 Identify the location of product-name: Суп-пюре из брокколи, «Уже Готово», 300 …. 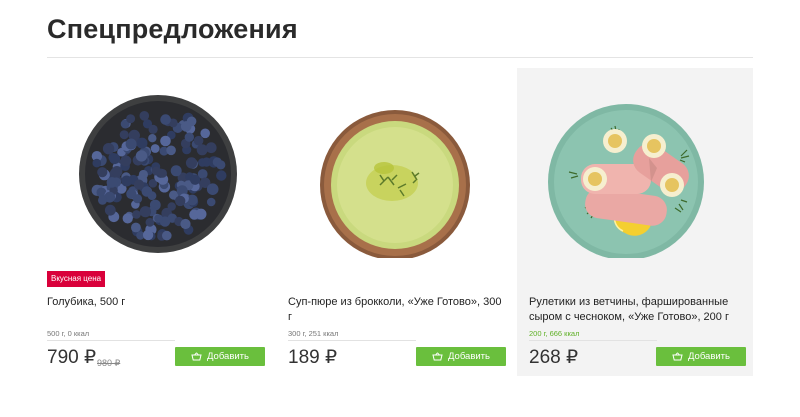
(398, 310).